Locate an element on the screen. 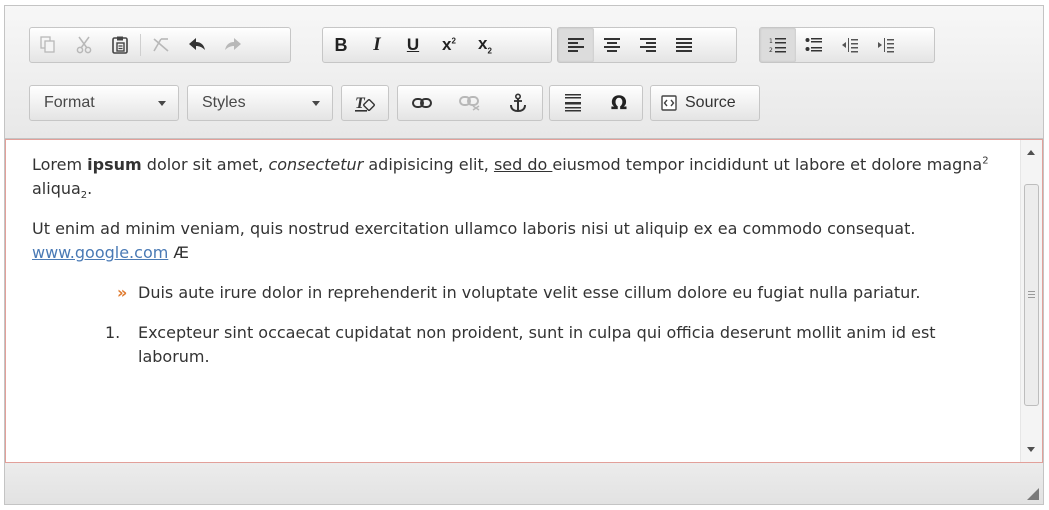 This screenshot has height=510, width=1049. underline-button: U is located at coordinates (413, 45).